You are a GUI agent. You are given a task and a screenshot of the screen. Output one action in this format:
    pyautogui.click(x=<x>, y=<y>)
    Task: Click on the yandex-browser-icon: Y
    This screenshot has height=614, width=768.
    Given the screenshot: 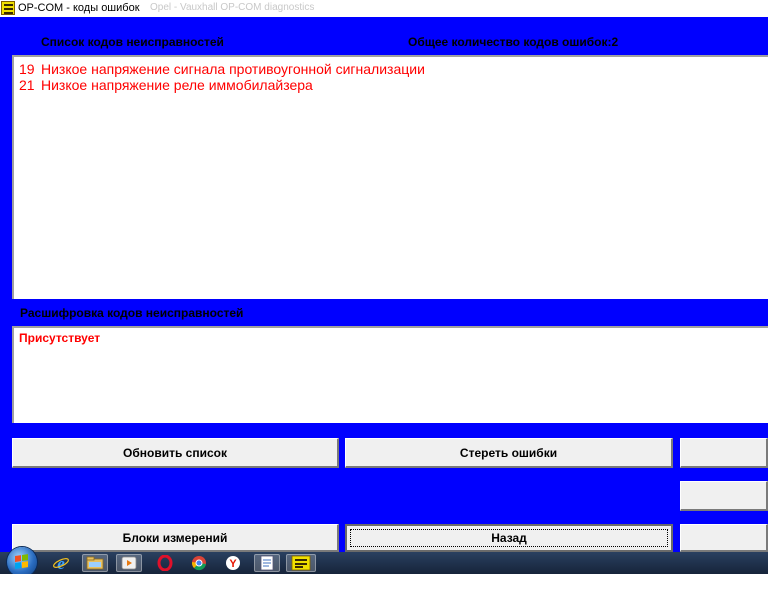 What is the action you would take?
    pyautogui.click(x=233, y=563)
    